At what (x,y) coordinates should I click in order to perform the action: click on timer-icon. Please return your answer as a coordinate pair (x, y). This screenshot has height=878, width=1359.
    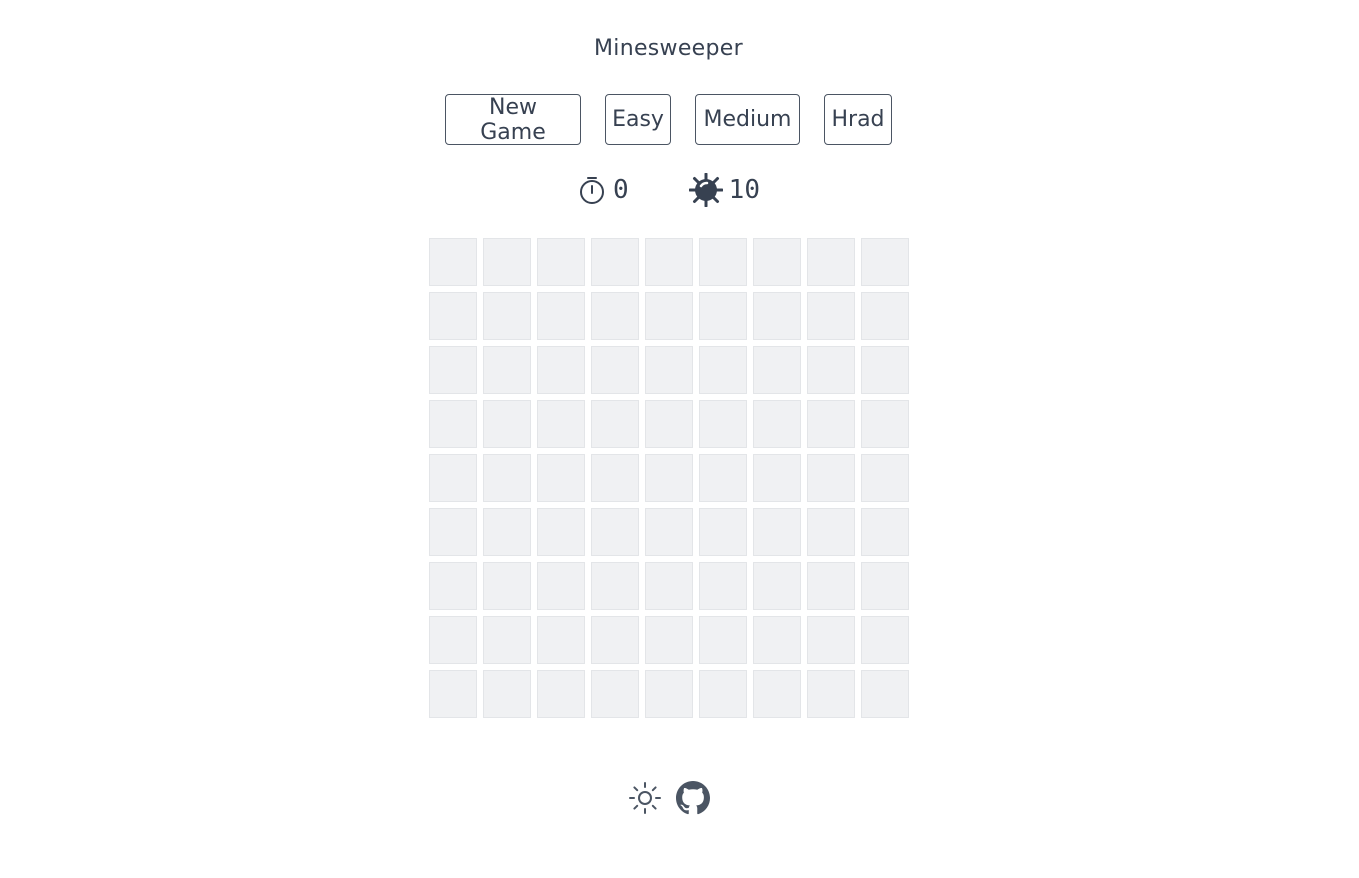
    Looking at the image, I should click on (592, 190).